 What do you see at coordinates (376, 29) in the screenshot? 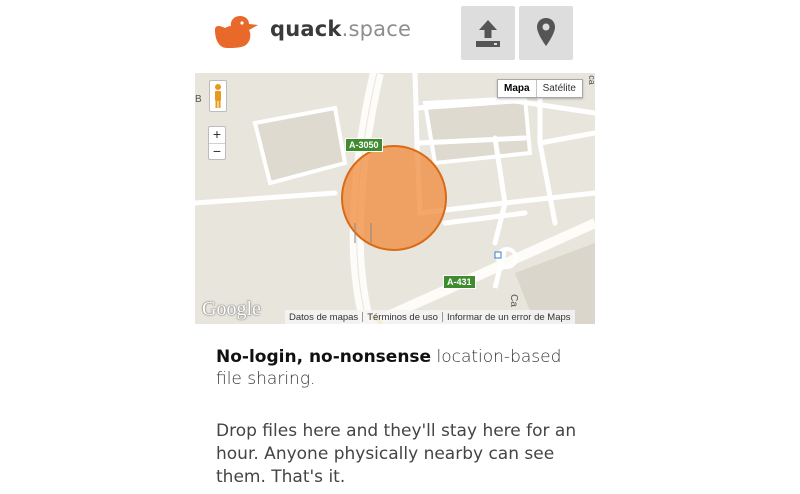
I see `brand-suffix: .space` at bounding box center [376, 29].